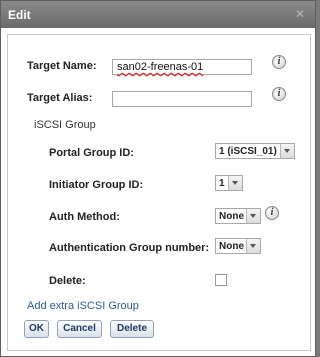  What do you see at coordinates (83, 306) in the screenshot?
I see `add-iscsi-group-link: Add extra iSCSI Group` at bounding box center [83, 306].